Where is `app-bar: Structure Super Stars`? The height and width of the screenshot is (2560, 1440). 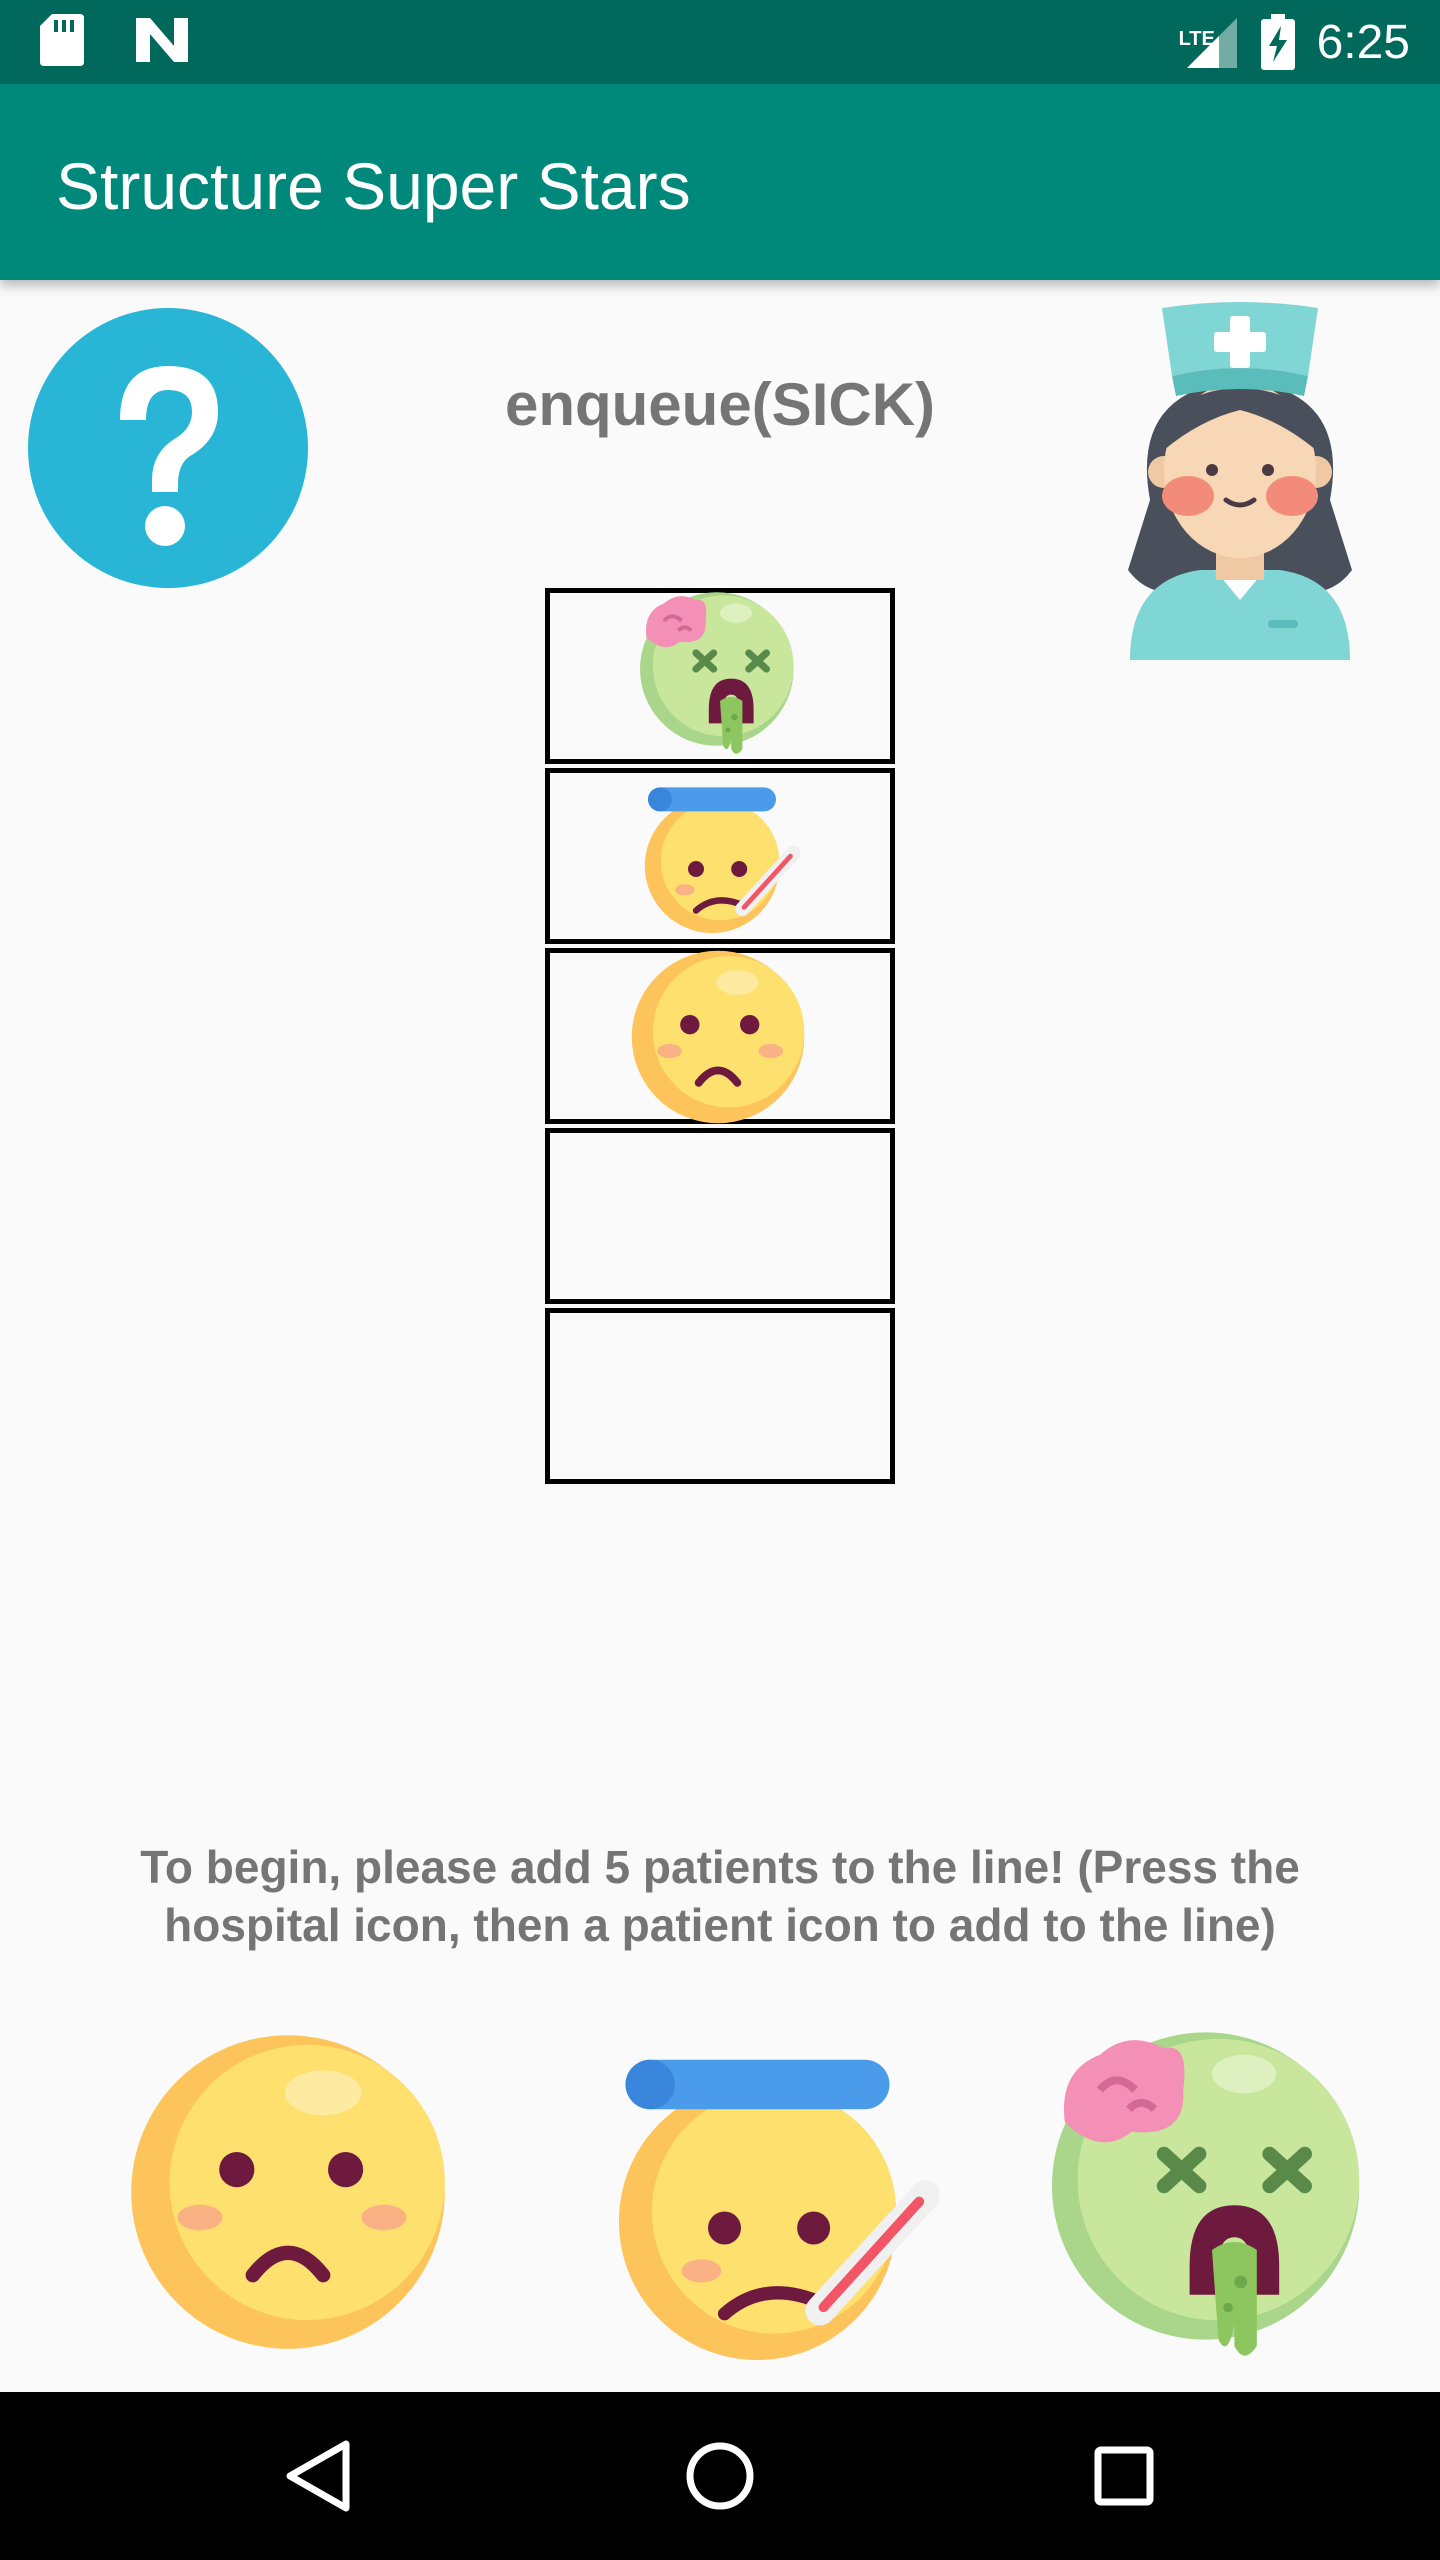
app-bar: Structure Super Stars is located at coordinates (720, 182).